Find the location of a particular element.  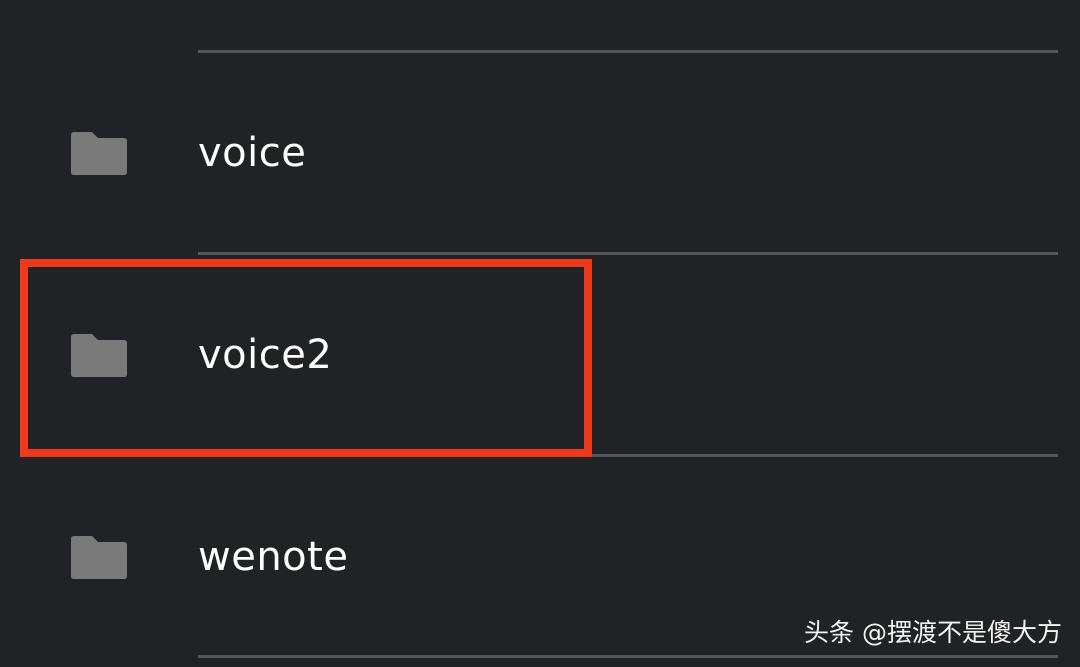

folder-name: voice is located at coordinates (252, 153).